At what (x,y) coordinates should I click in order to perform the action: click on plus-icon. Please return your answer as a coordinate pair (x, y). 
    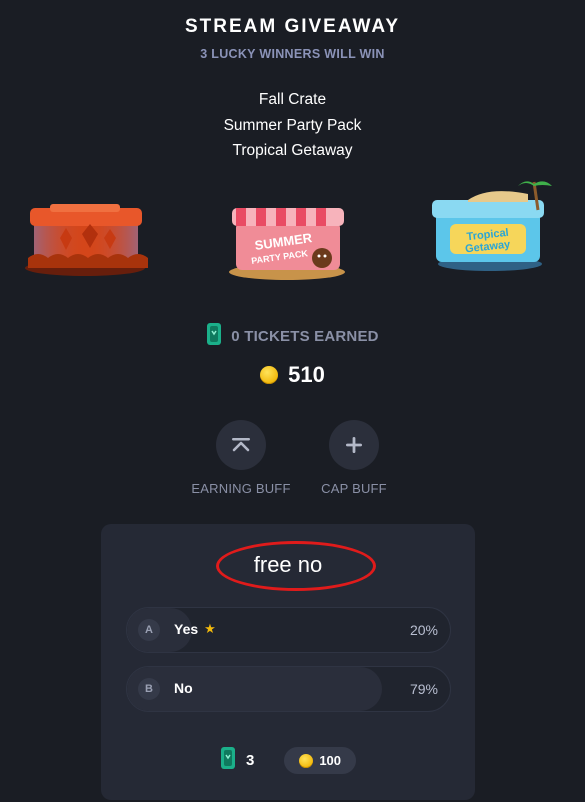
    Looking at the image, I should click on (354, 445).